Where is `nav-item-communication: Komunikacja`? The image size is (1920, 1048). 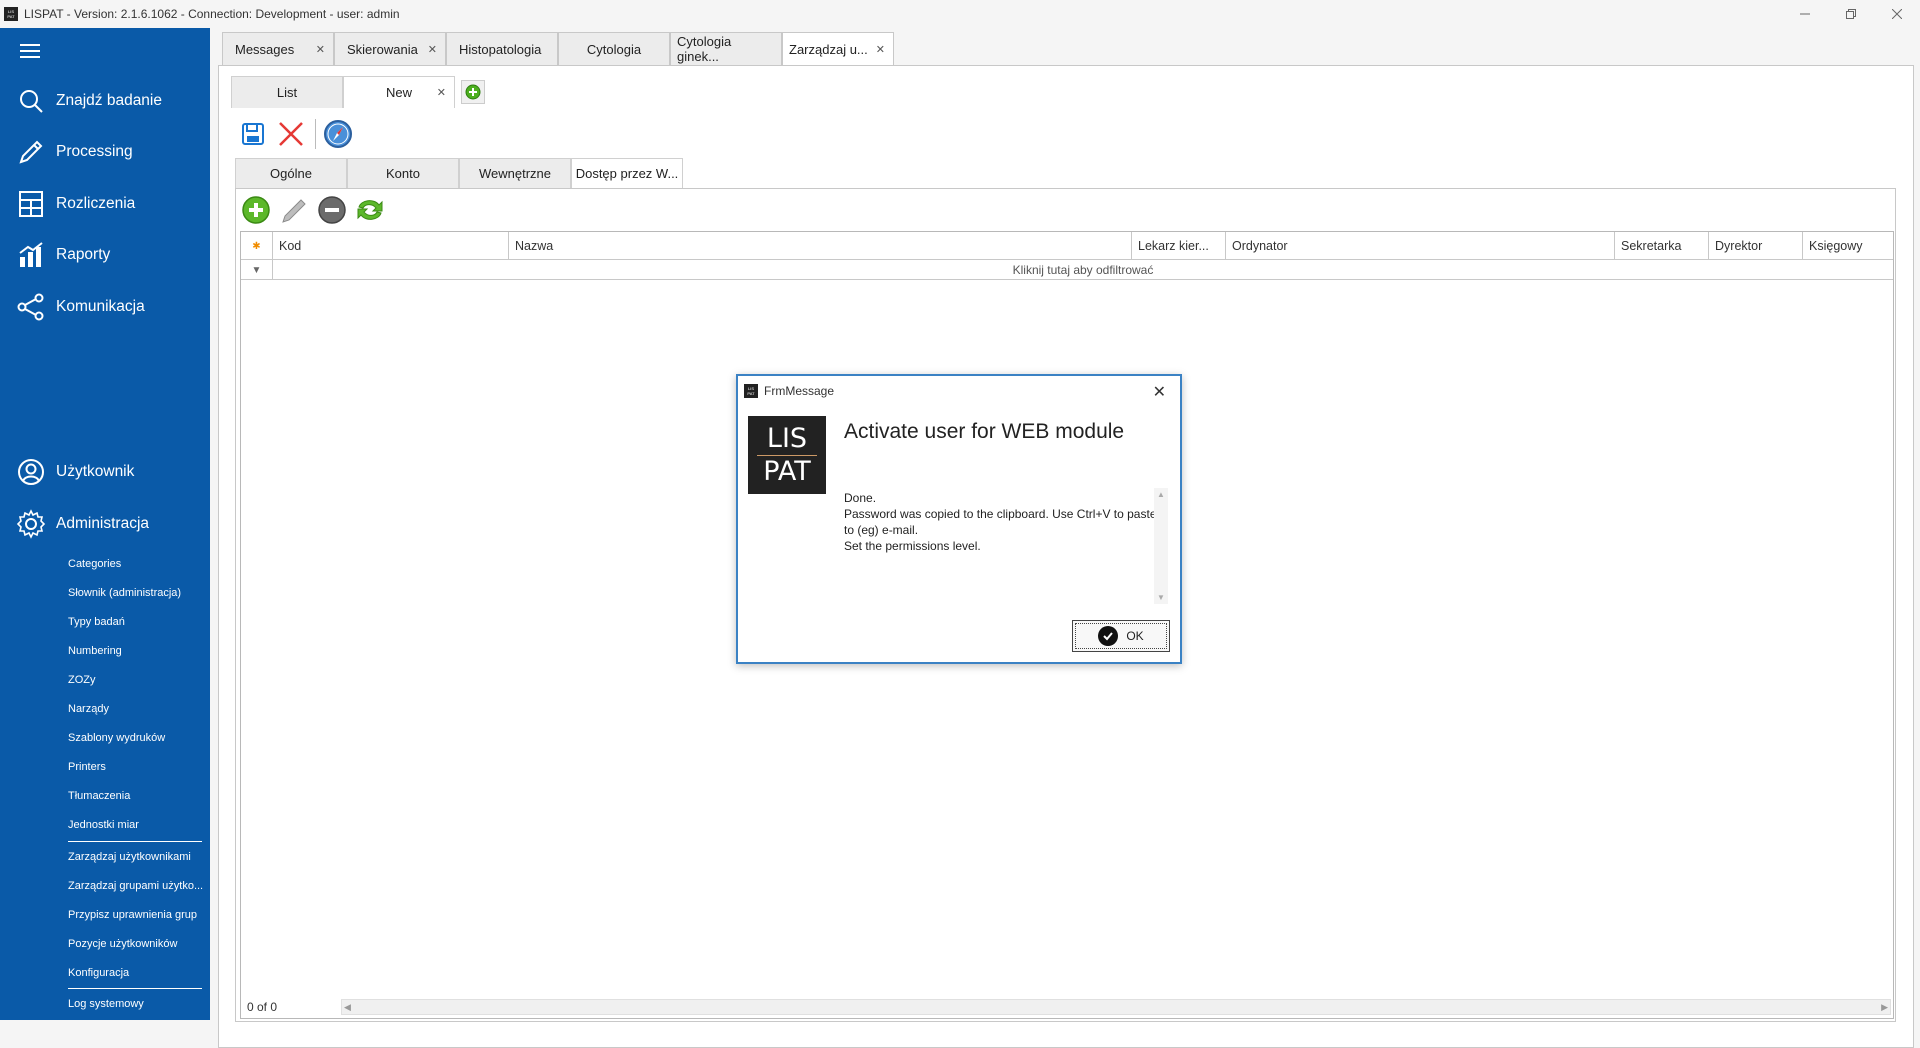
nav-item-communication: Komunikacja is located at coordinates (105, 307).